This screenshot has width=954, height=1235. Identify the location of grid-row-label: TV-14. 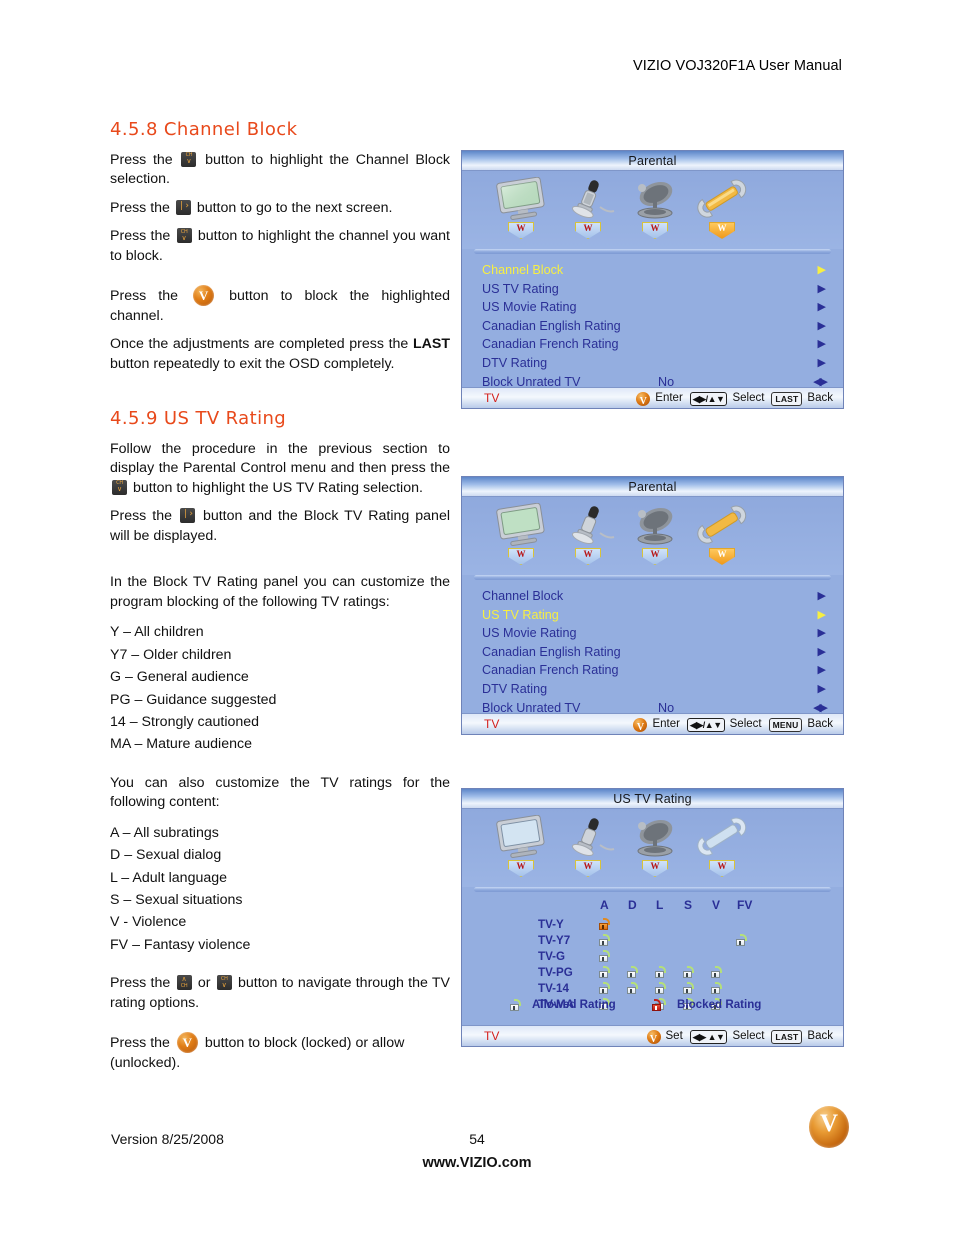
(553, 988).